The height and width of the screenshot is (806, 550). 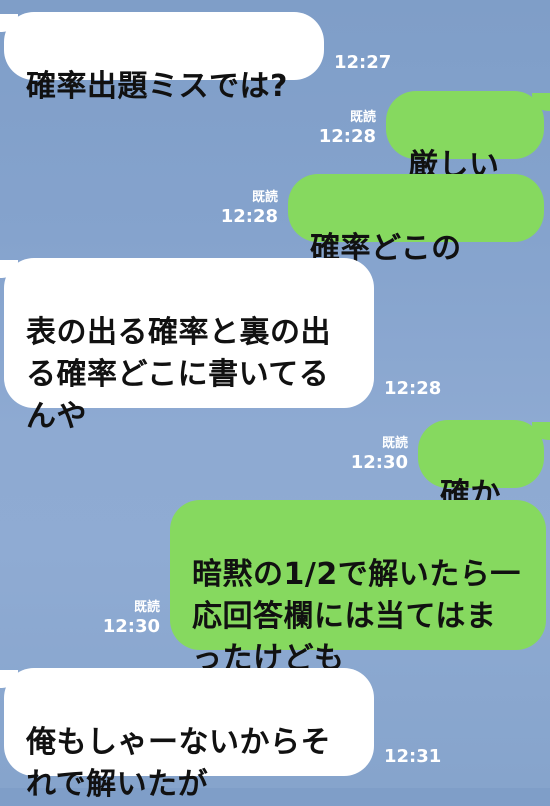 I want to click on message-text: 俺もしゃーないからそ れで解いたが, so click(x=178, y=763).